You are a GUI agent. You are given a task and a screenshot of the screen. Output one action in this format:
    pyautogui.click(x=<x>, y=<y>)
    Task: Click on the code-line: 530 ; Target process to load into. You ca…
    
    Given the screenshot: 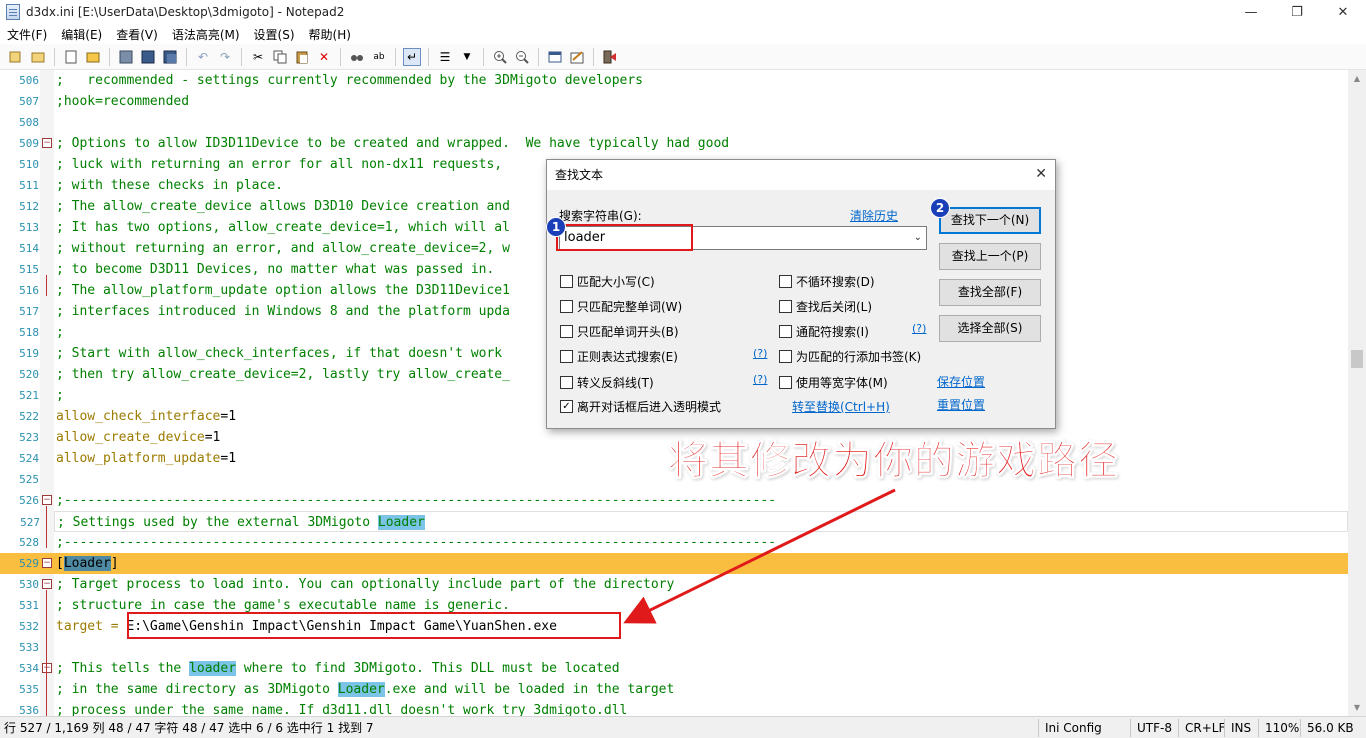 What is the action you would take?
    pyautogui.click(x=674, y=584)
    